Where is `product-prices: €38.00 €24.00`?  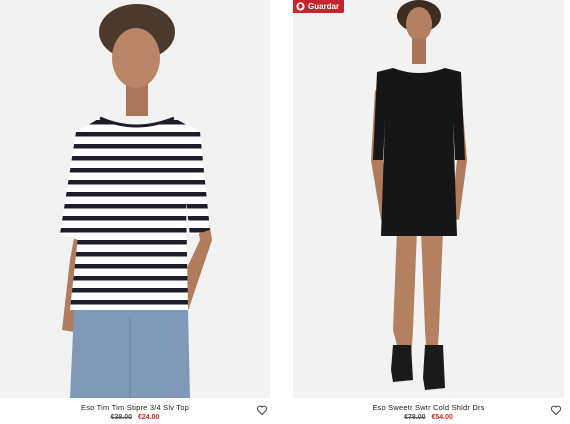 product-prices: €38.00 €24.00 is located at coordinates (135, 417).